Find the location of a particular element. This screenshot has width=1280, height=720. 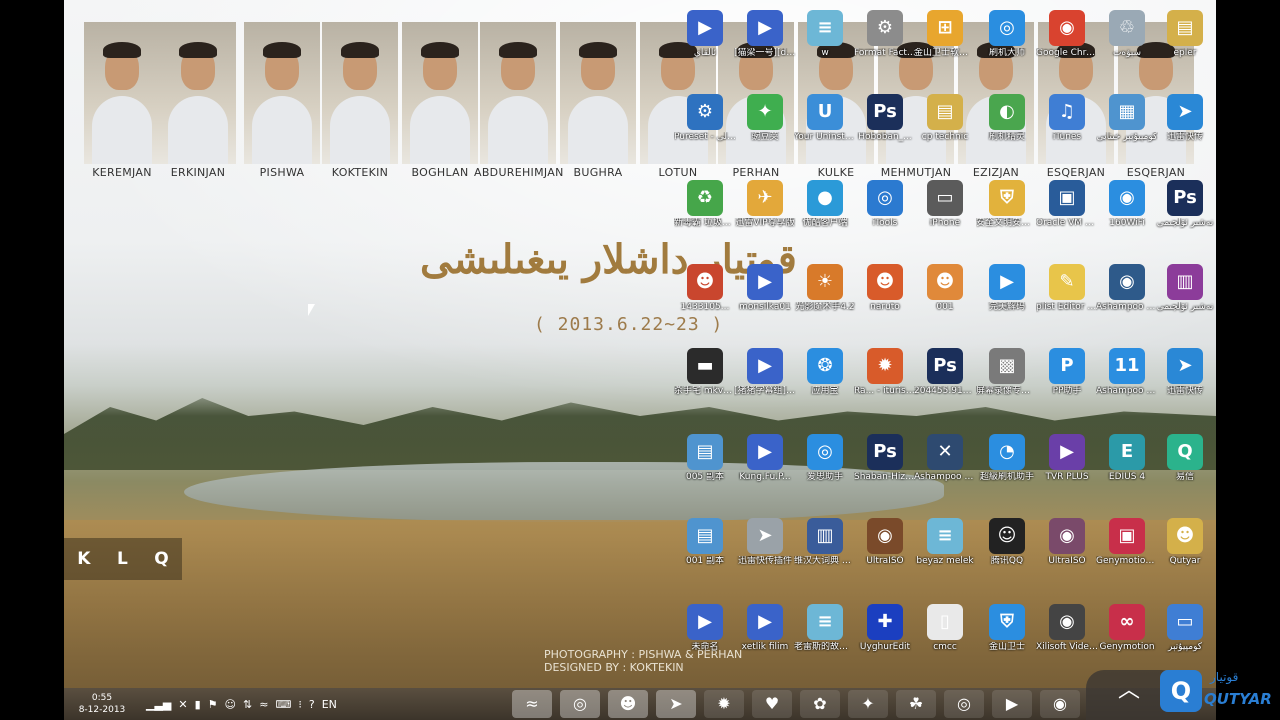

desktop-icon: ✦ 豌豆荚 is located at coordinates (765, 131).